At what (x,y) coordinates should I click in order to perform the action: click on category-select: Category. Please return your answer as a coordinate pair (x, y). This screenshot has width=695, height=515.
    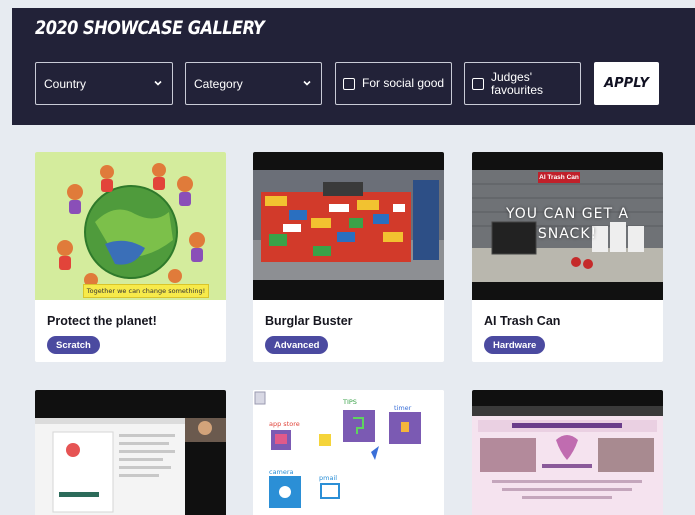
    Looking at the image, I should click on (253, 83).